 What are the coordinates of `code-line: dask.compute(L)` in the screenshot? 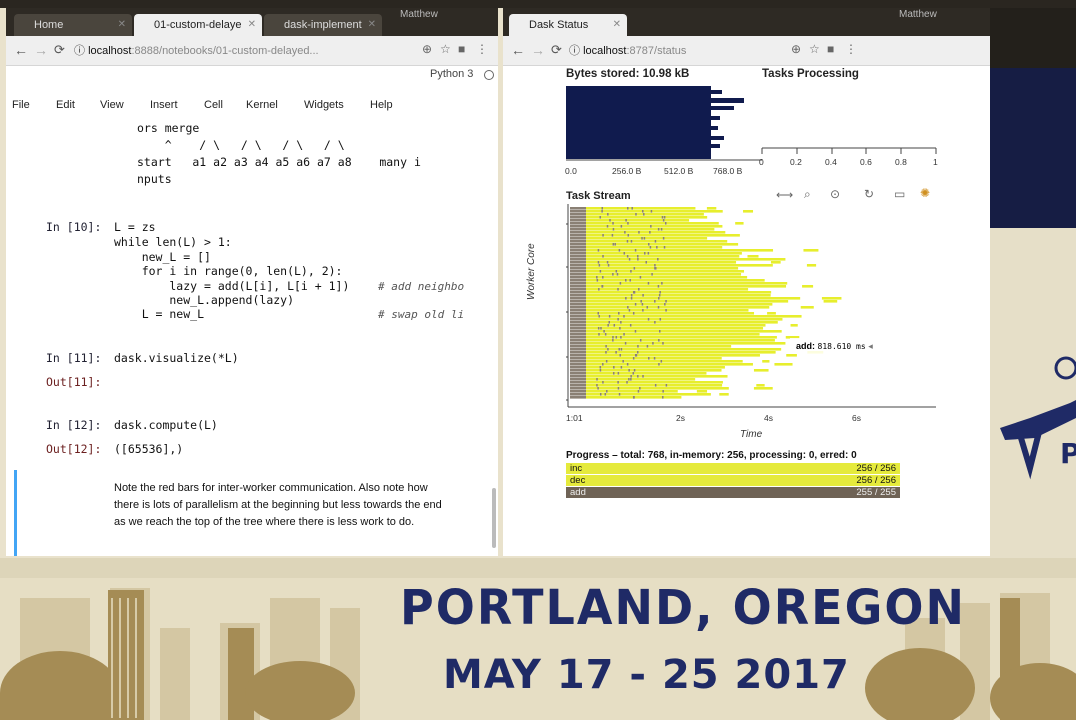 It's located at (166, 425).